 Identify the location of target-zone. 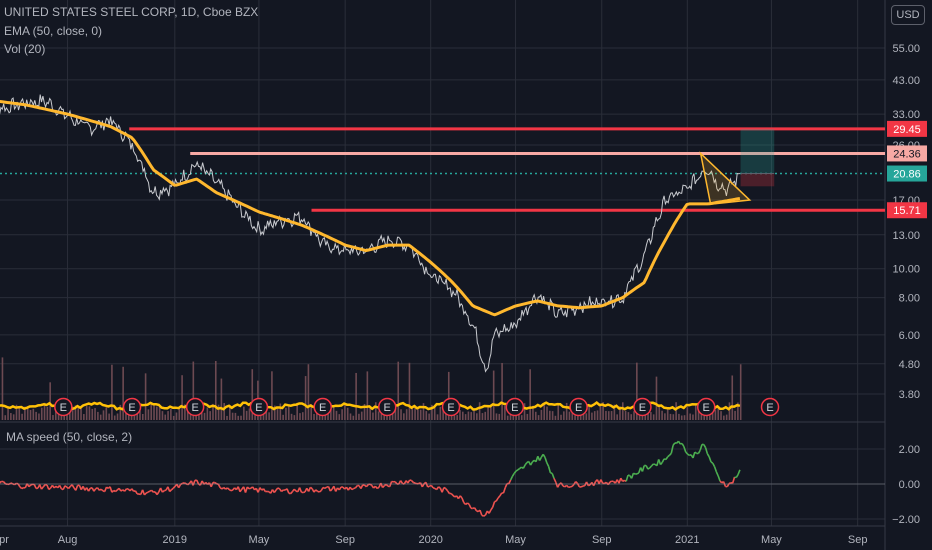
(757, 151).